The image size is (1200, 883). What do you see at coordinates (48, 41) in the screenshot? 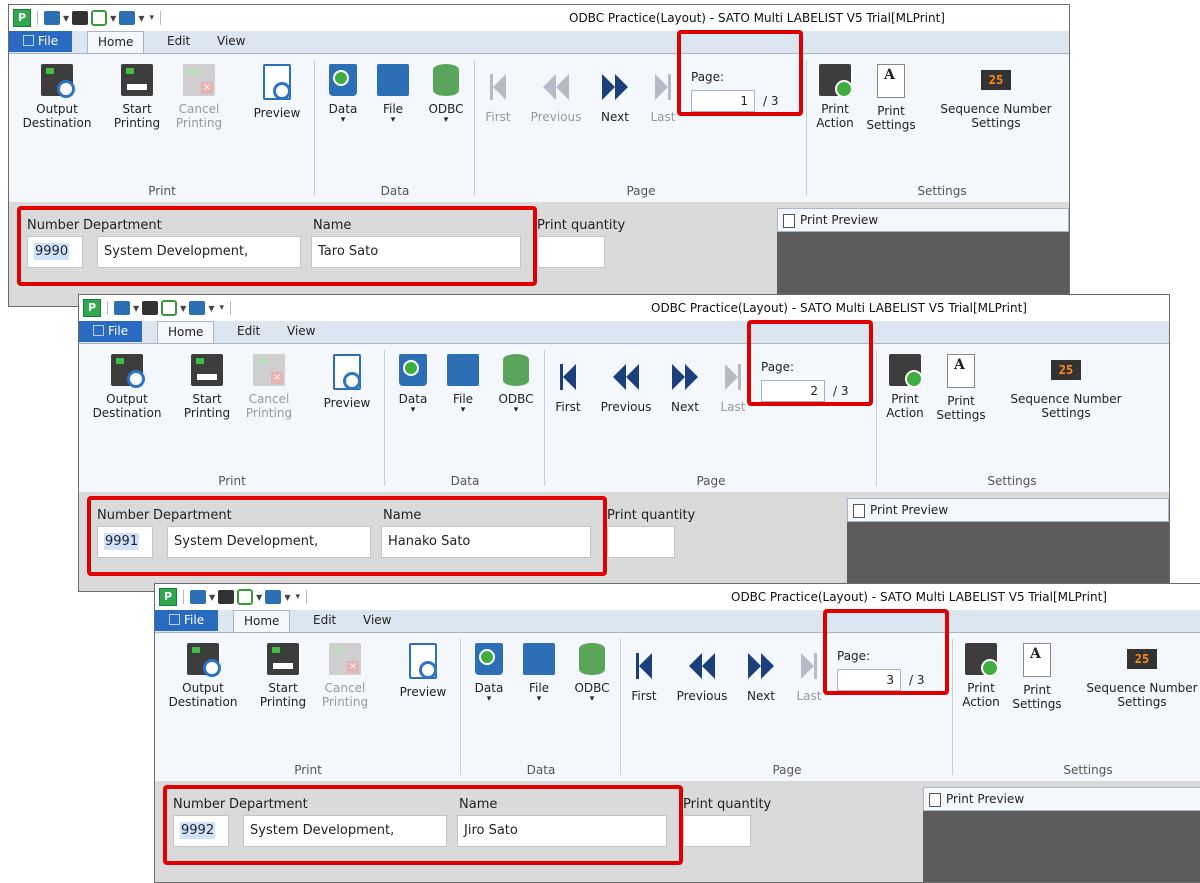
I see `tab-file-label: File` at bounding box center [48, 41].